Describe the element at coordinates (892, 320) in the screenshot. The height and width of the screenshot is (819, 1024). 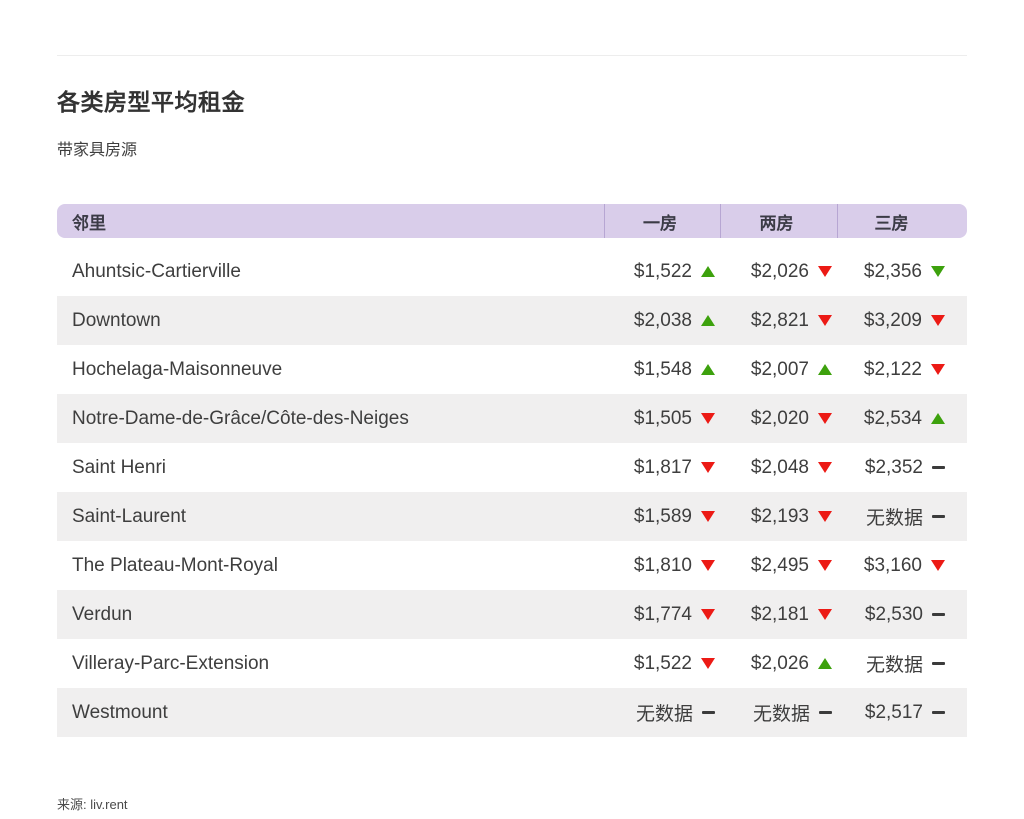
I see `rent-value: $3,209` at that location.